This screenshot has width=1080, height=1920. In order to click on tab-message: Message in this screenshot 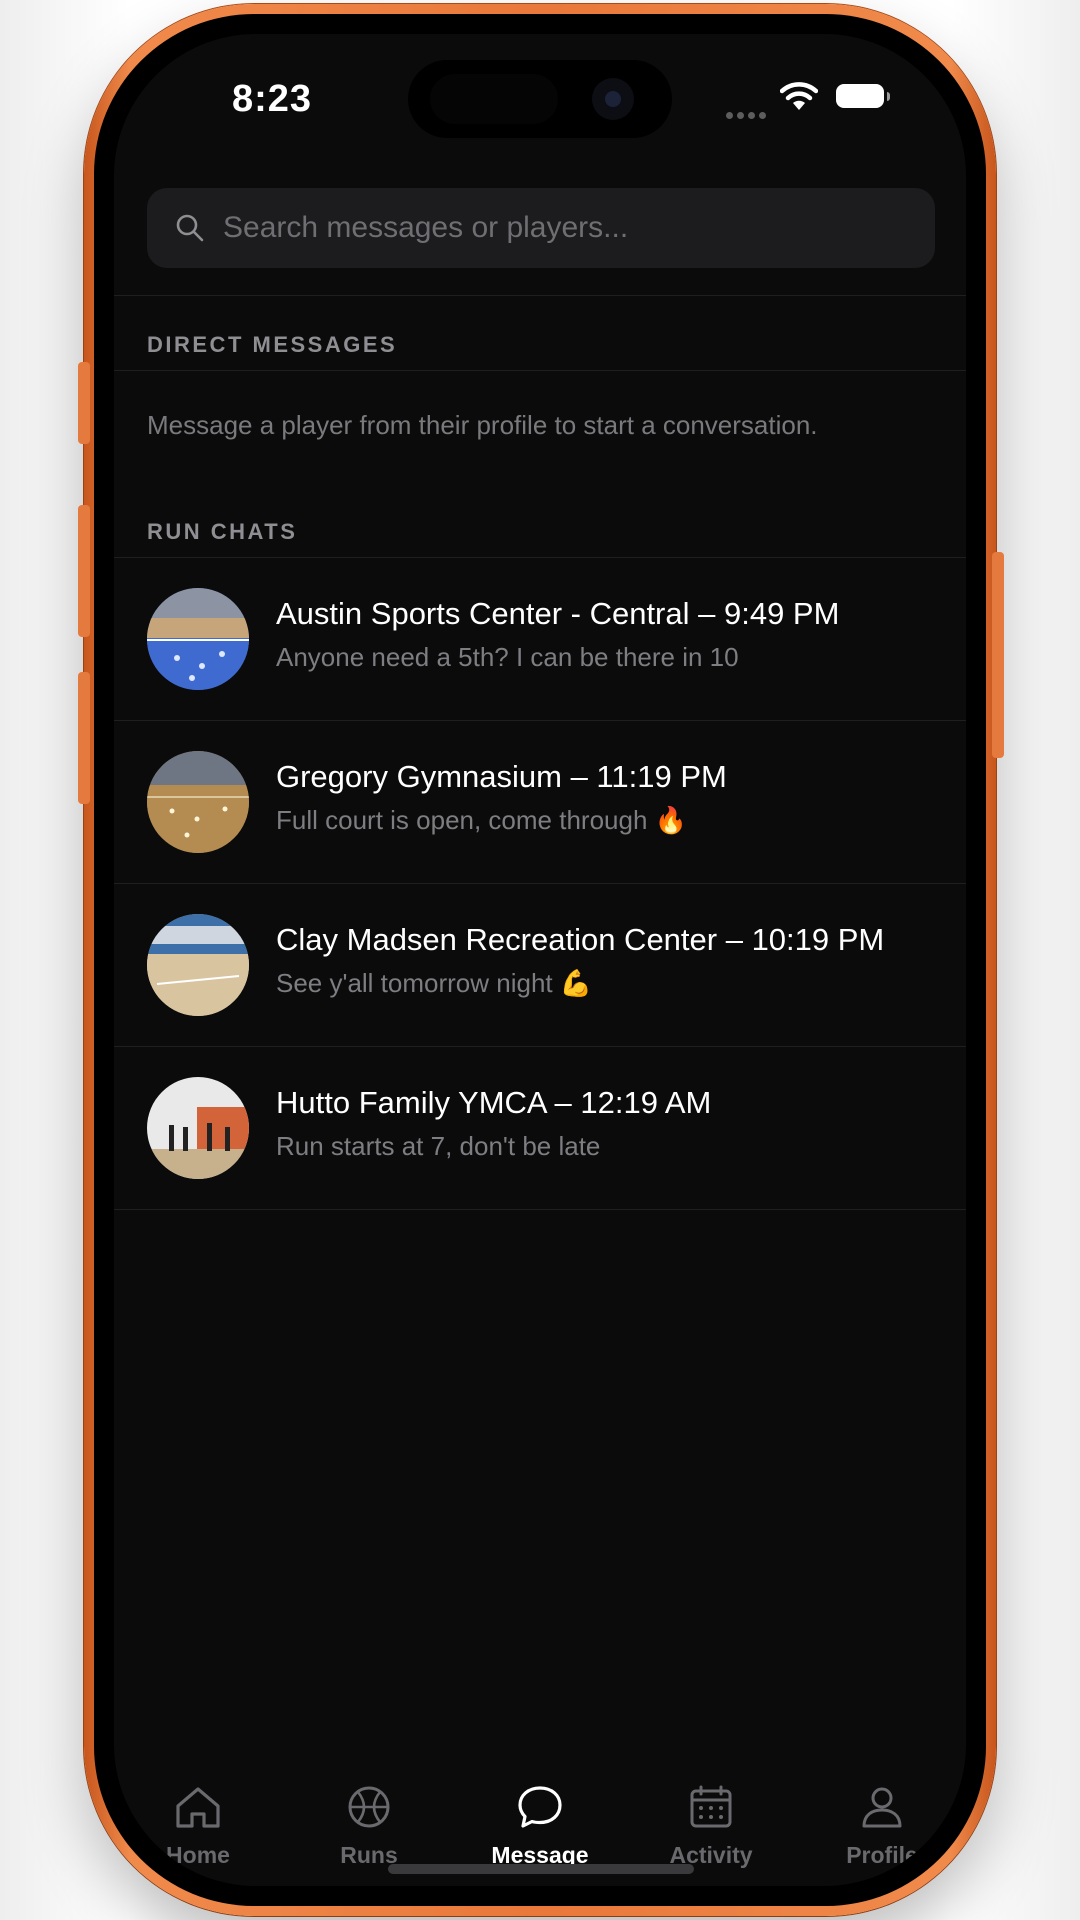, I will do `click(540, 1826)`.